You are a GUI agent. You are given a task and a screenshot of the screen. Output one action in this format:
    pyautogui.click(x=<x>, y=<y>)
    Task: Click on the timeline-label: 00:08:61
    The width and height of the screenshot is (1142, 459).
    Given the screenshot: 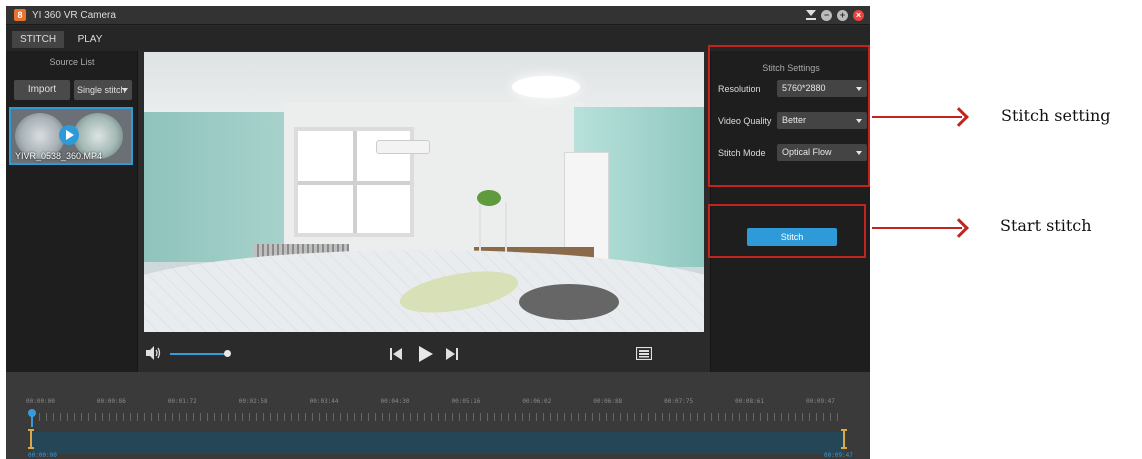 What is the action you would take?
    pyautogui.click(x=749, y=401)
    